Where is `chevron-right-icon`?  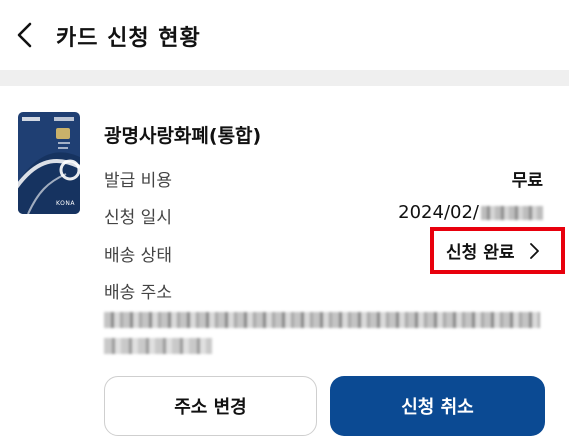 chevron-right-icon is located at coordinates (534, 251).